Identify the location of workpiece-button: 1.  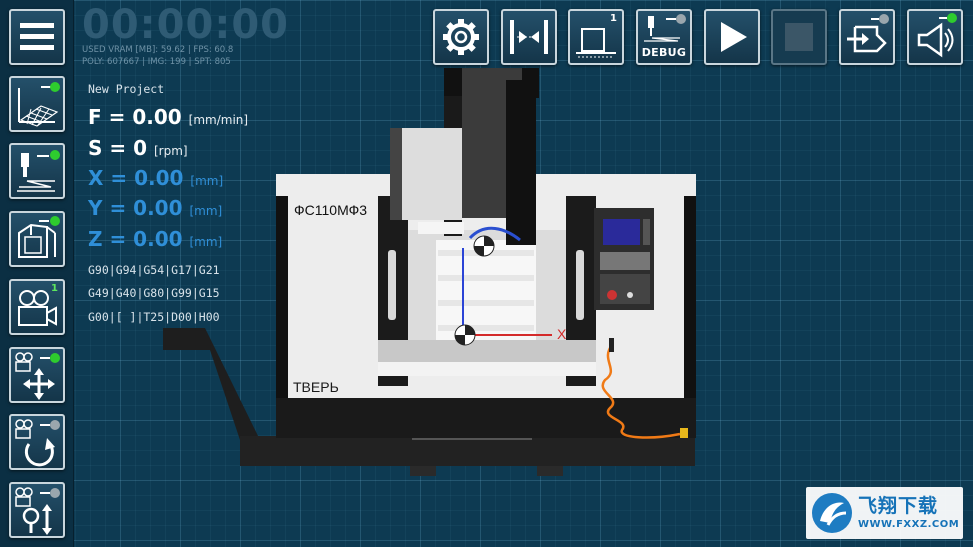
(596, 37).